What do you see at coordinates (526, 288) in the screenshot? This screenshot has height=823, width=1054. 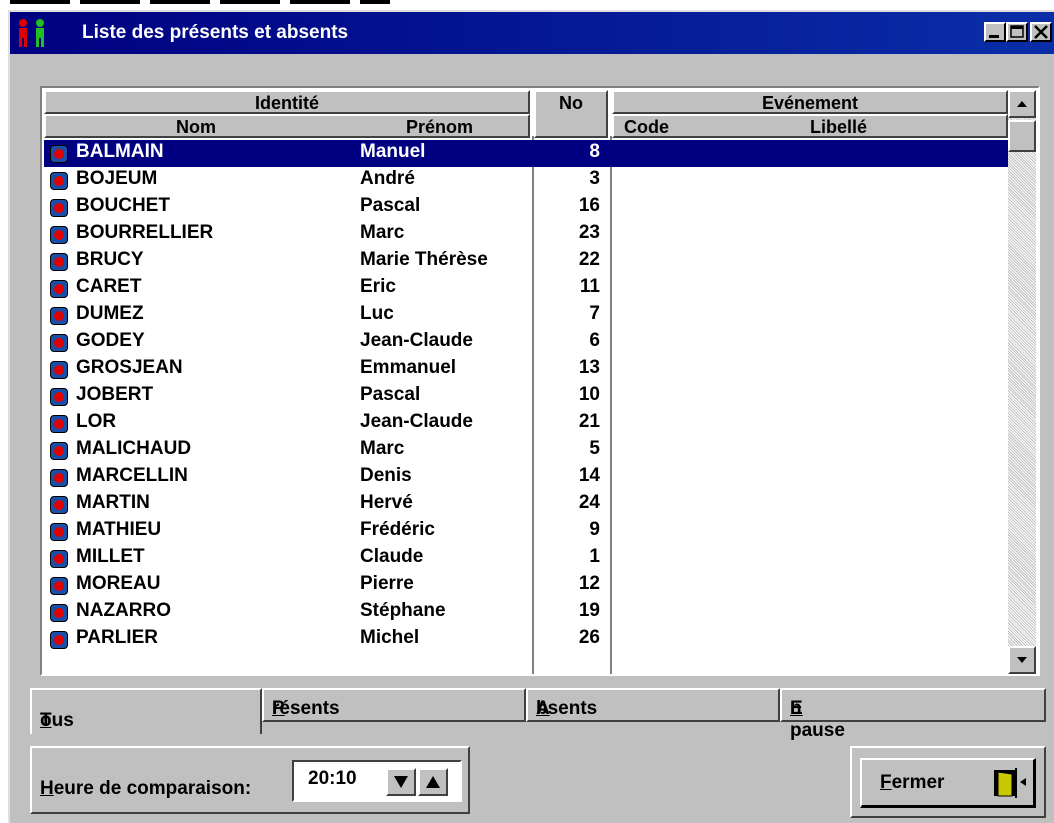 I see `table-row: CARET Eric 11` at bounding box center [526, 288].